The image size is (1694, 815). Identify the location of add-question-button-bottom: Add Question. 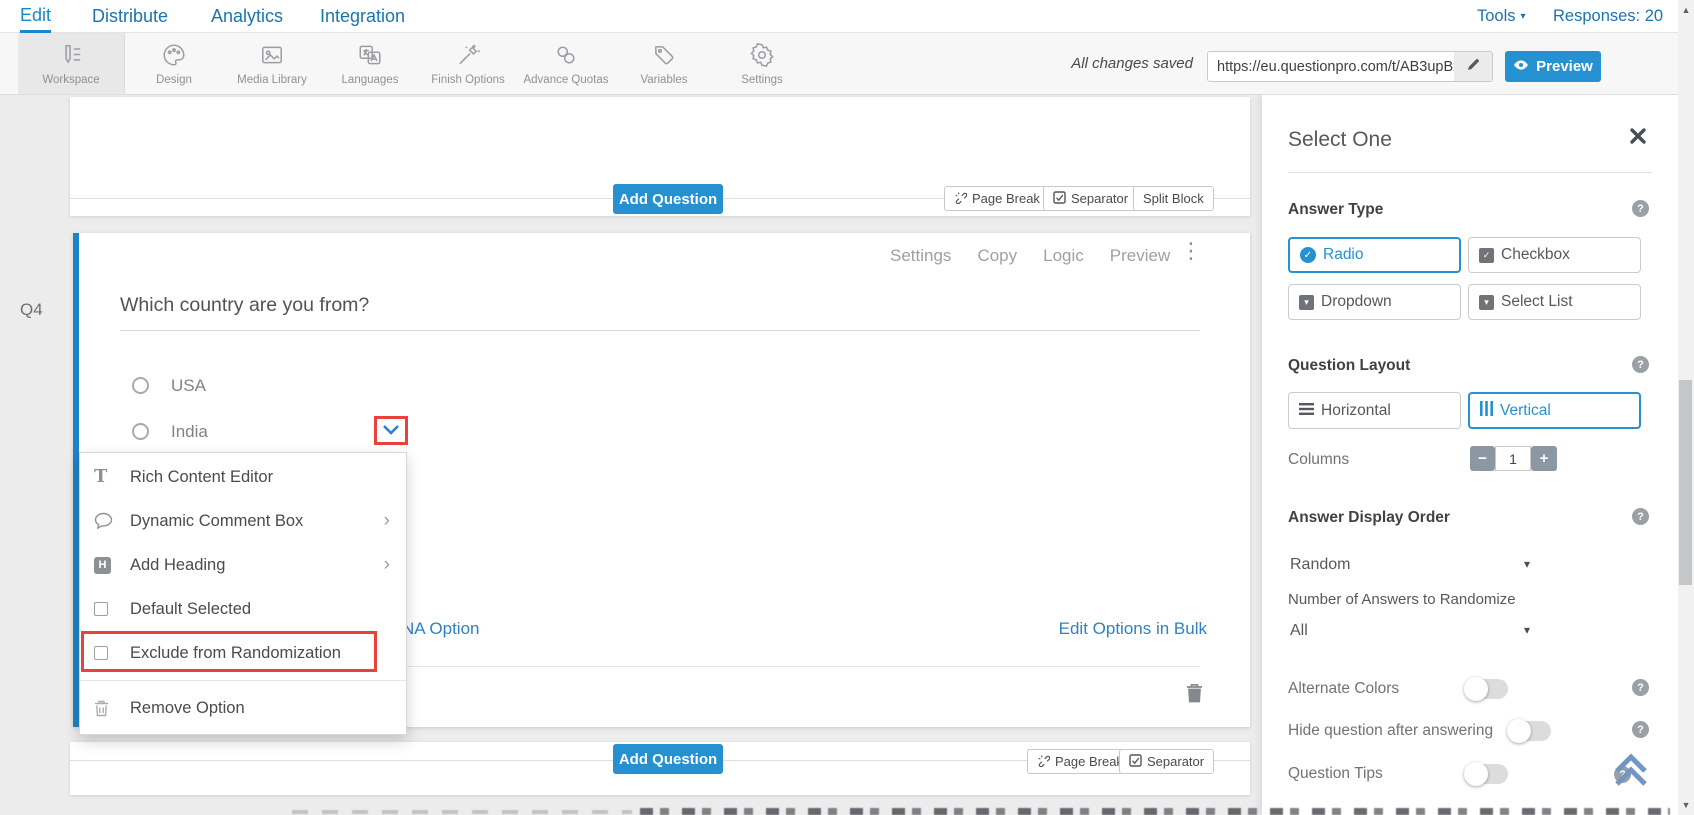
(668, 759).